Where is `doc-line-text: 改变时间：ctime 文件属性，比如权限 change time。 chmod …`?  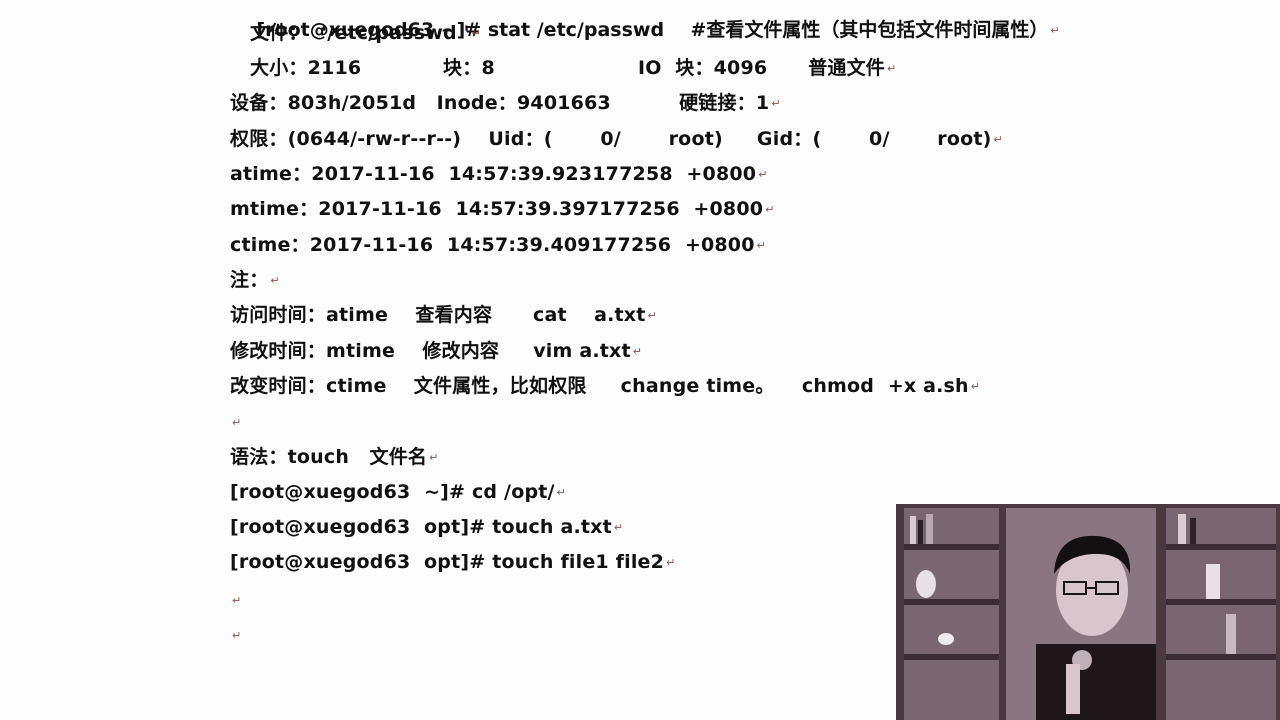
doc-line-text: 改变时间：ctime 文件属性，比如权限 change time。 chmod … is located at coordinates (599, 386).